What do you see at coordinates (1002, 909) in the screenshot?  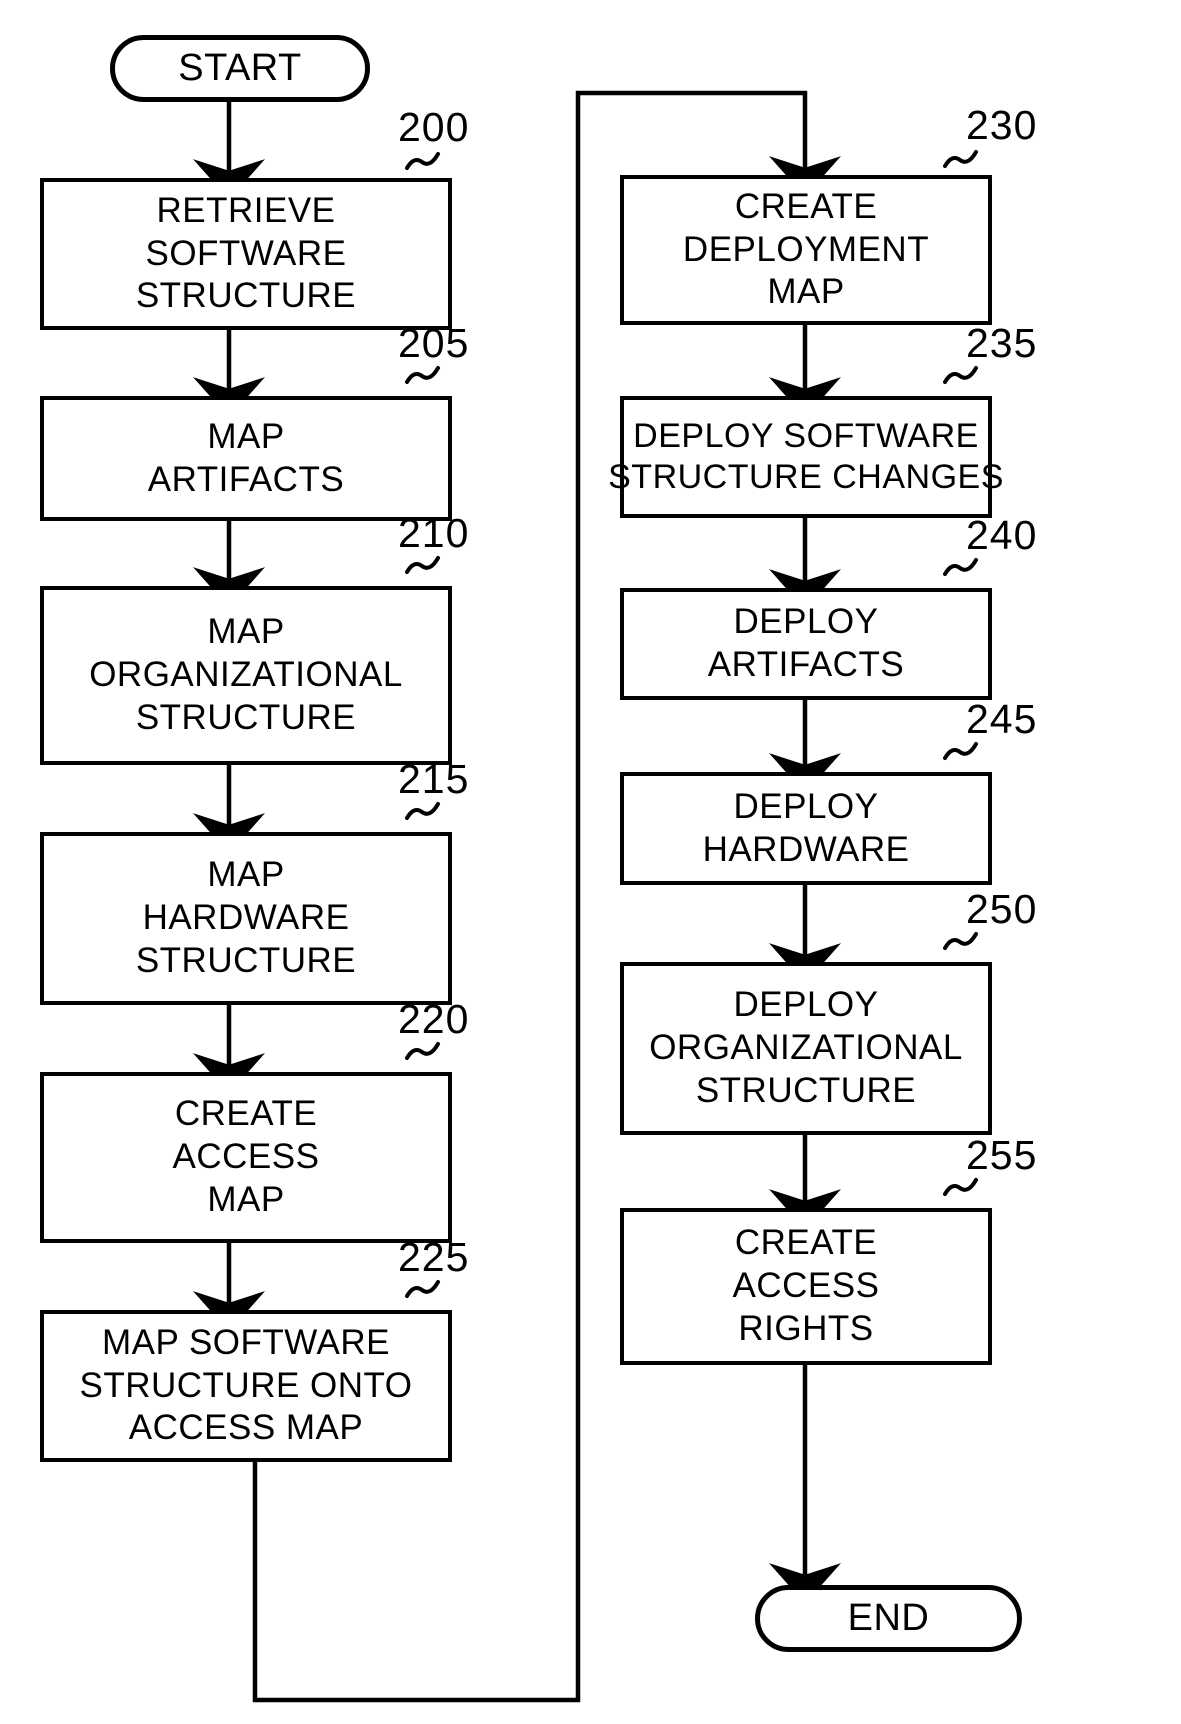 I see `reference-number-250: 250` at bounding box center [1002, 909].